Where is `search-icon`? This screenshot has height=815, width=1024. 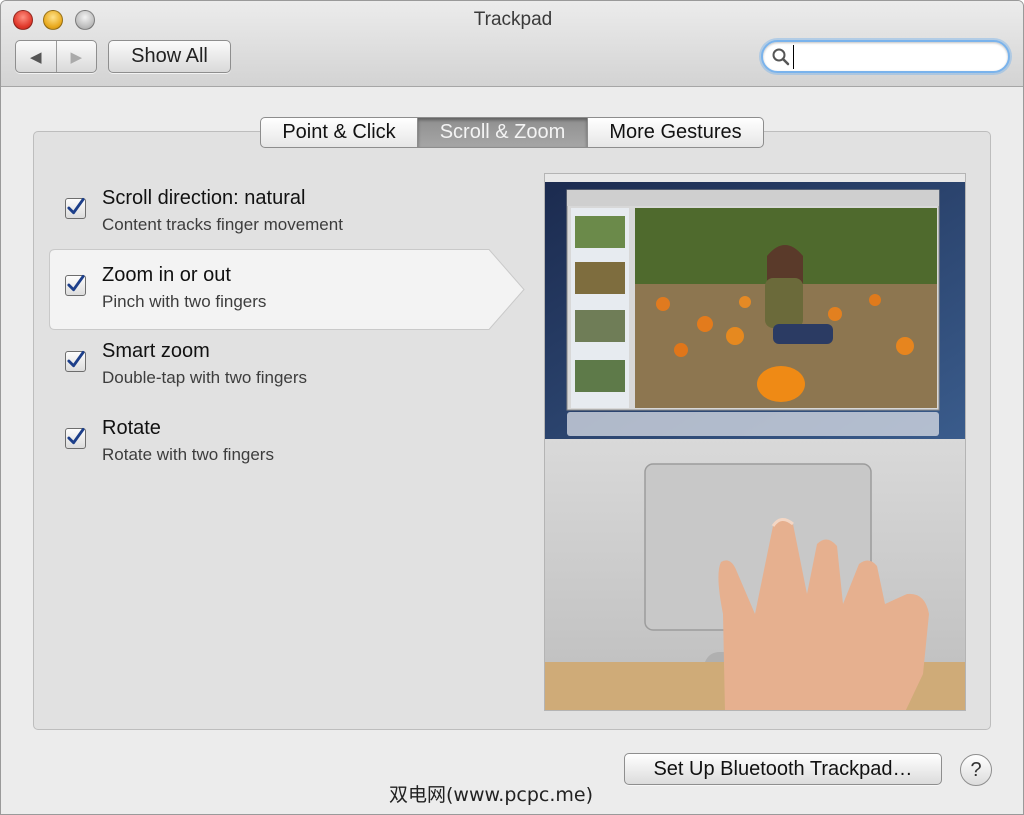
search-icon is located at coordinates (781, 57).